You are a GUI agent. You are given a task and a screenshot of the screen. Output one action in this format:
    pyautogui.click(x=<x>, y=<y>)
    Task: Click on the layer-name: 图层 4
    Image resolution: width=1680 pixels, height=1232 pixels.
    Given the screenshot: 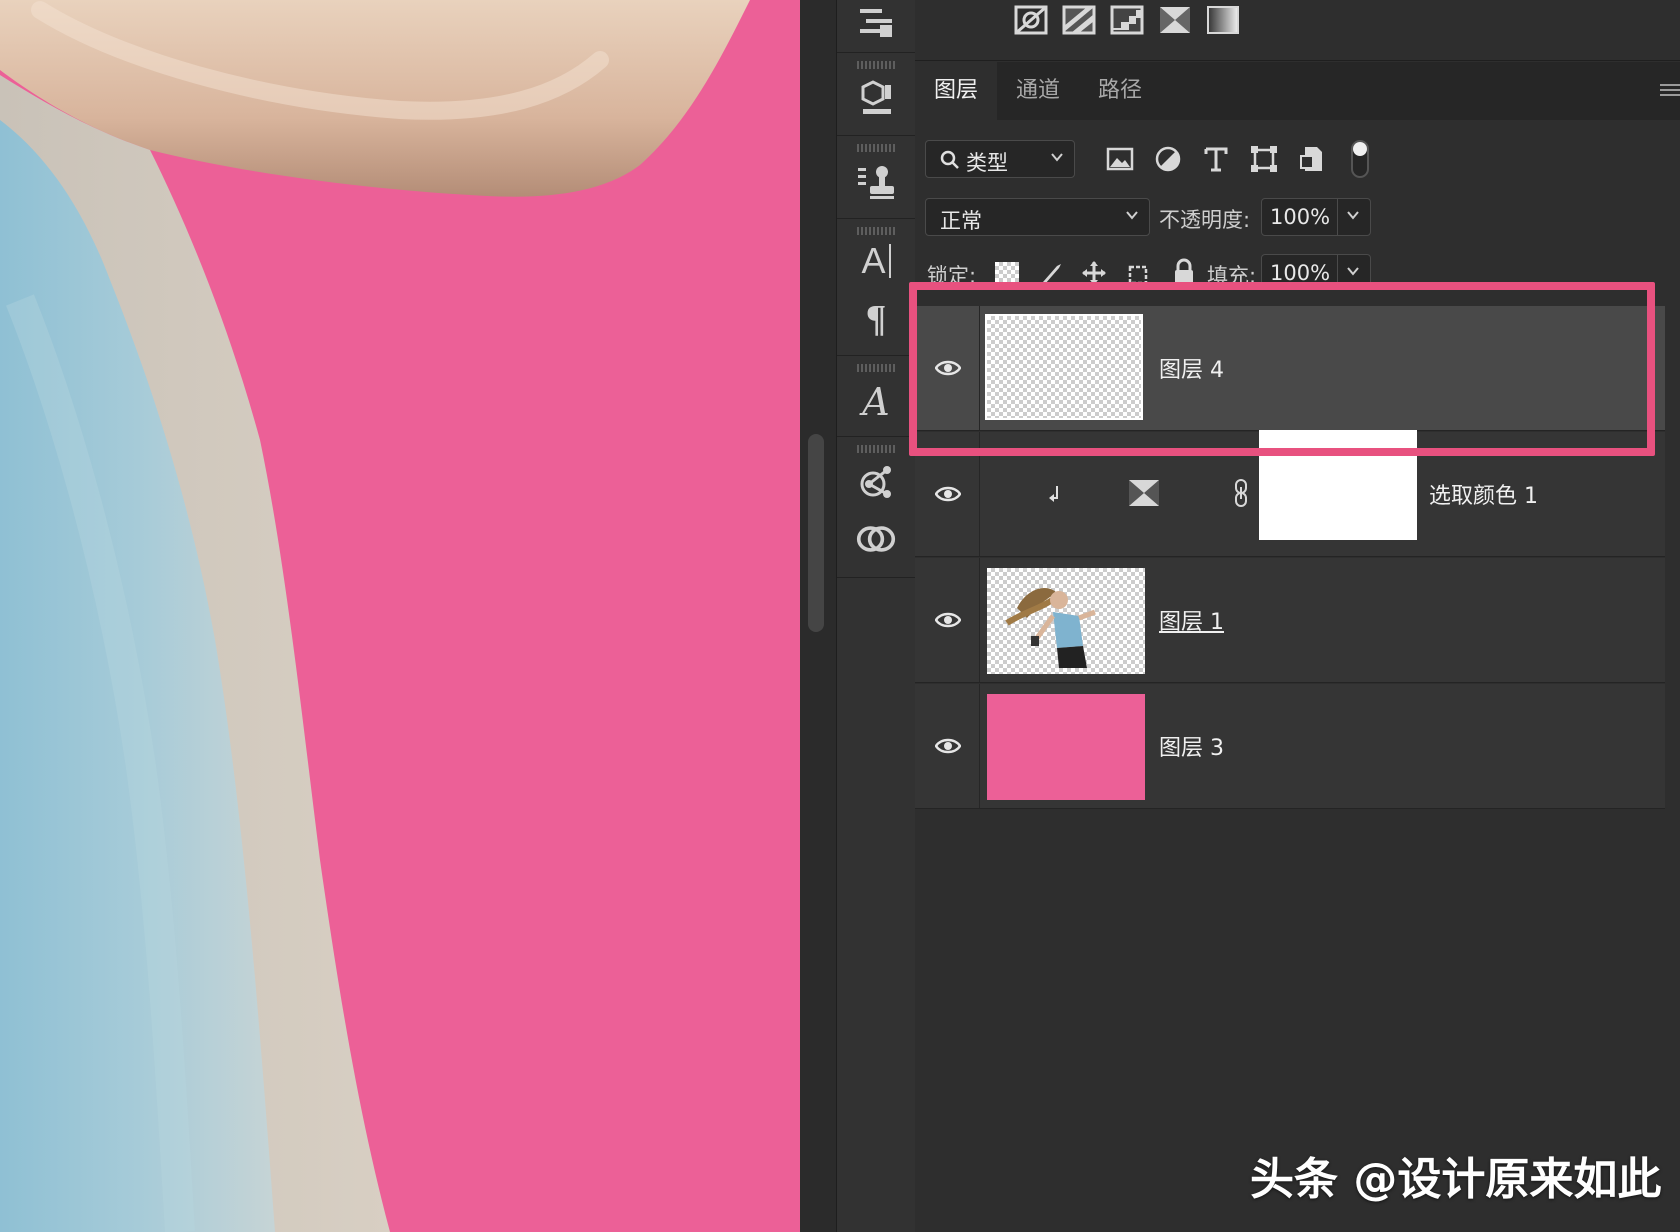 What is the action you would take?
    pyautogui.click(x=1191, y=368)
    